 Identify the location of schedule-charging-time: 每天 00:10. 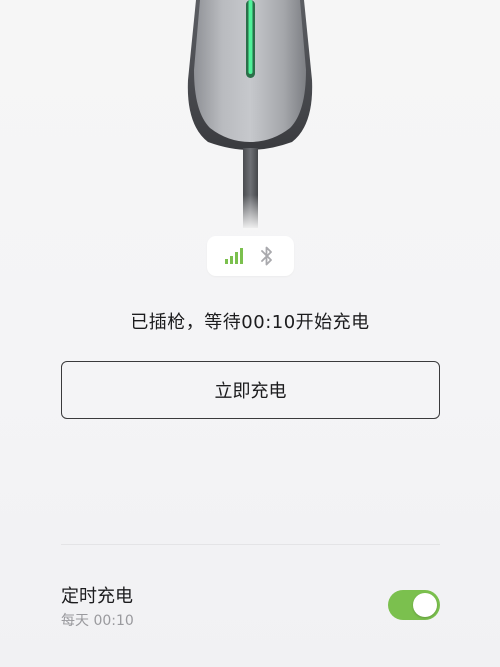
(97, 621).